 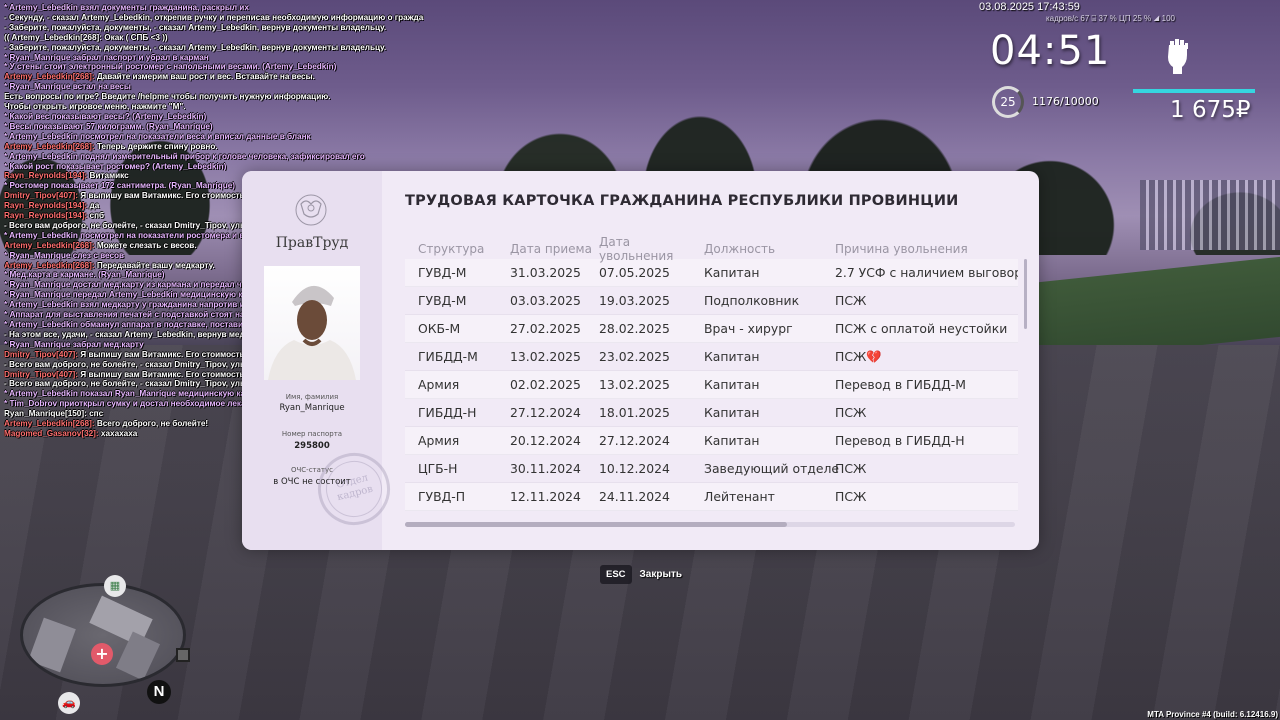 I want to click on distant-building, so click(x=1210, y=215).